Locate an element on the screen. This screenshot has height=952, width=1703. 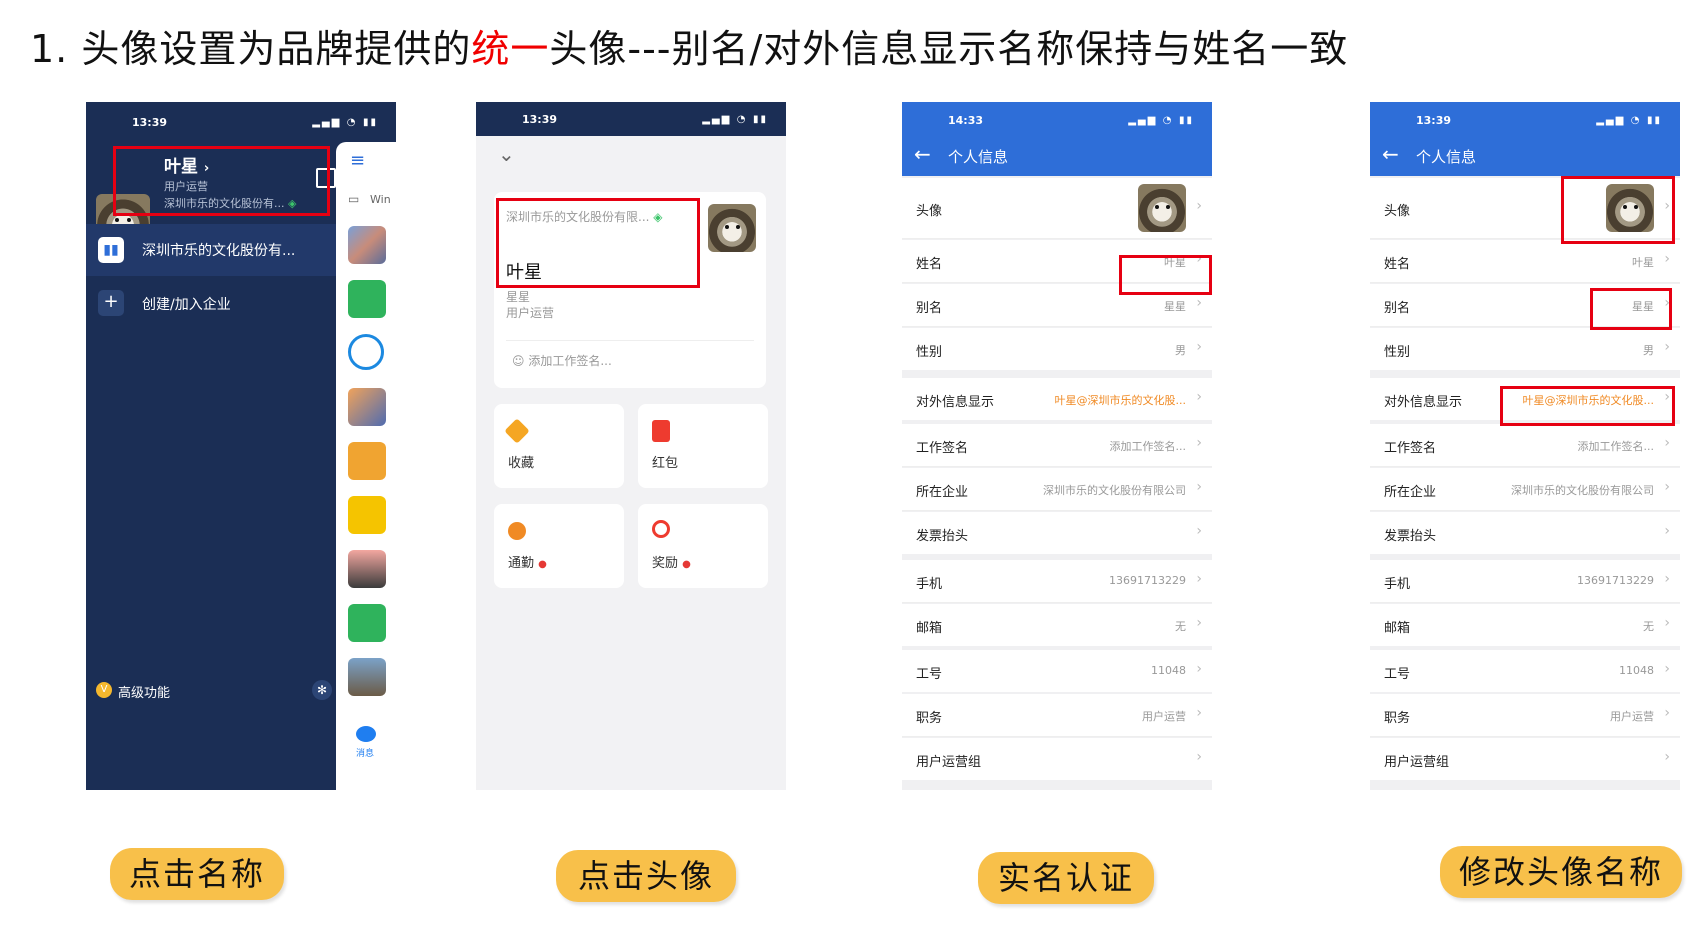
info-row-label: 姓名 is located at coordinates (1397, 264).